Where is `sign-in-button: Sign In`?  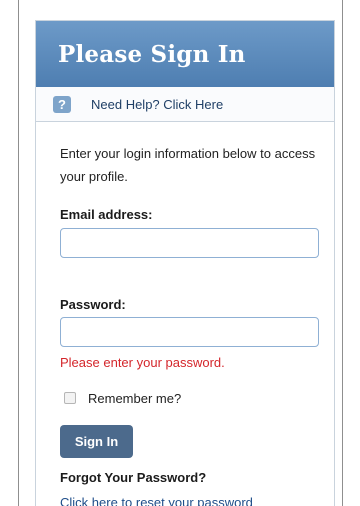 sign-in-button: Sign In is located at coordinates (96, 441).